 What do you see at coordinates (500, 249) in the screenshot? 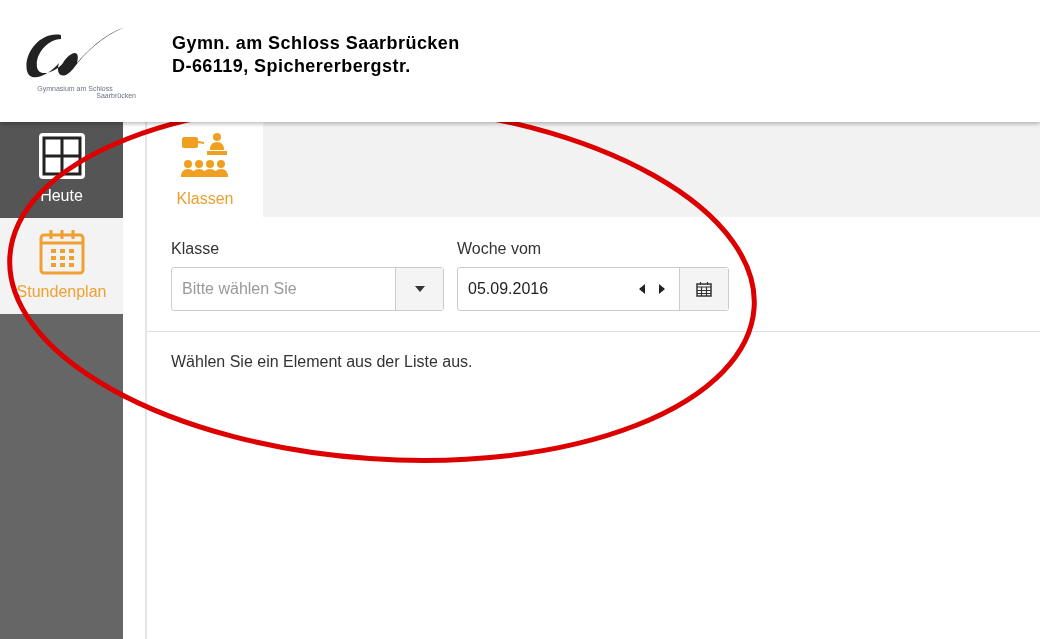
I see `field-label: Woche vom` at bounding box center [500, 249].